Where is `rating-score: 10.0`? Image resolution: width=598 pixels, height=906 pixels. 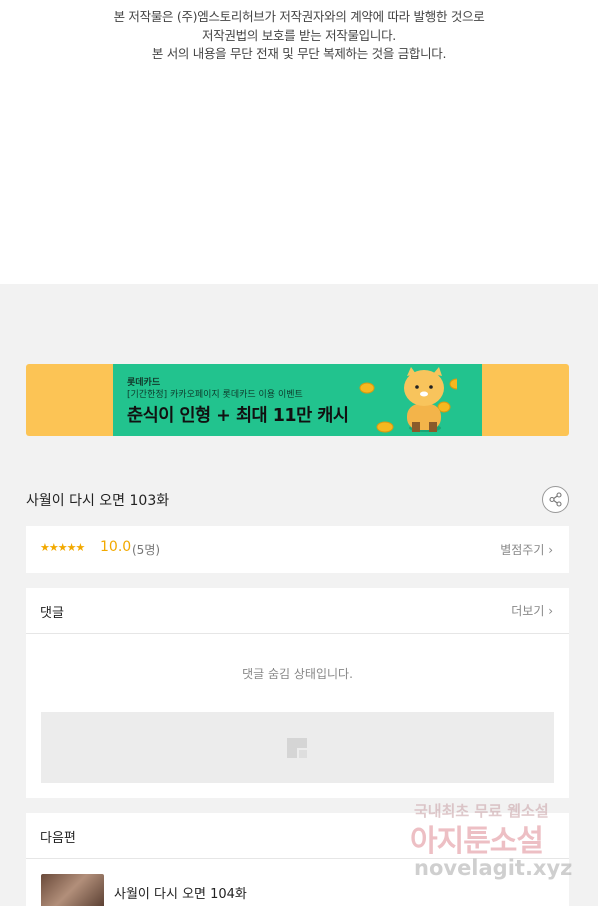
rating-score: 10.0 is located at coordinates (116, 547).